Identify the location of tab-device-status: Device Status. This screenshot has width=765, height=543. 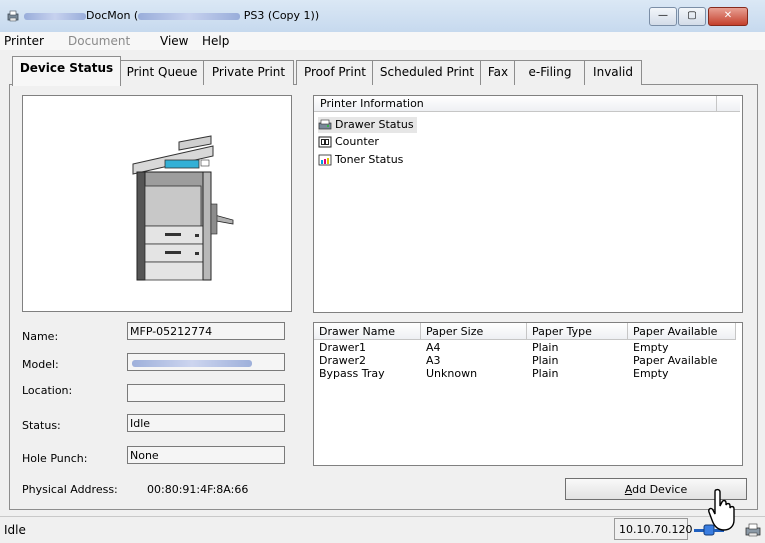
(66, 71).